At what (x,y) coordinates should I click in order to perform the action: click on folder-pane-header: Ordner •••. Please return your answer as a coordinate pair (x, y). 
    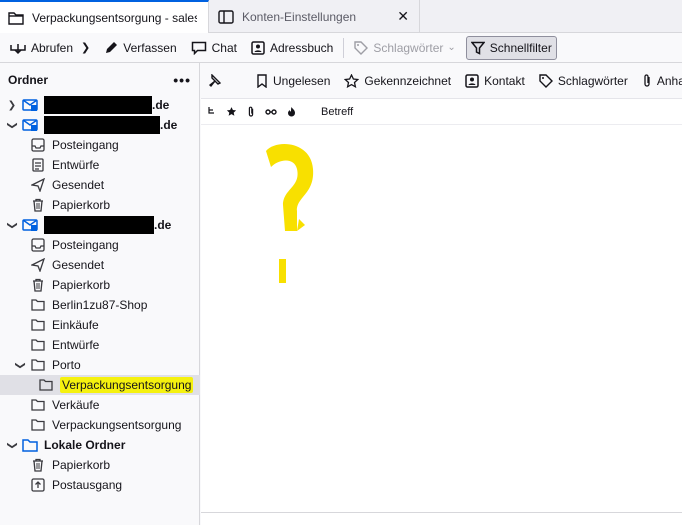
    Looking at the image, I should click on (99, 80).